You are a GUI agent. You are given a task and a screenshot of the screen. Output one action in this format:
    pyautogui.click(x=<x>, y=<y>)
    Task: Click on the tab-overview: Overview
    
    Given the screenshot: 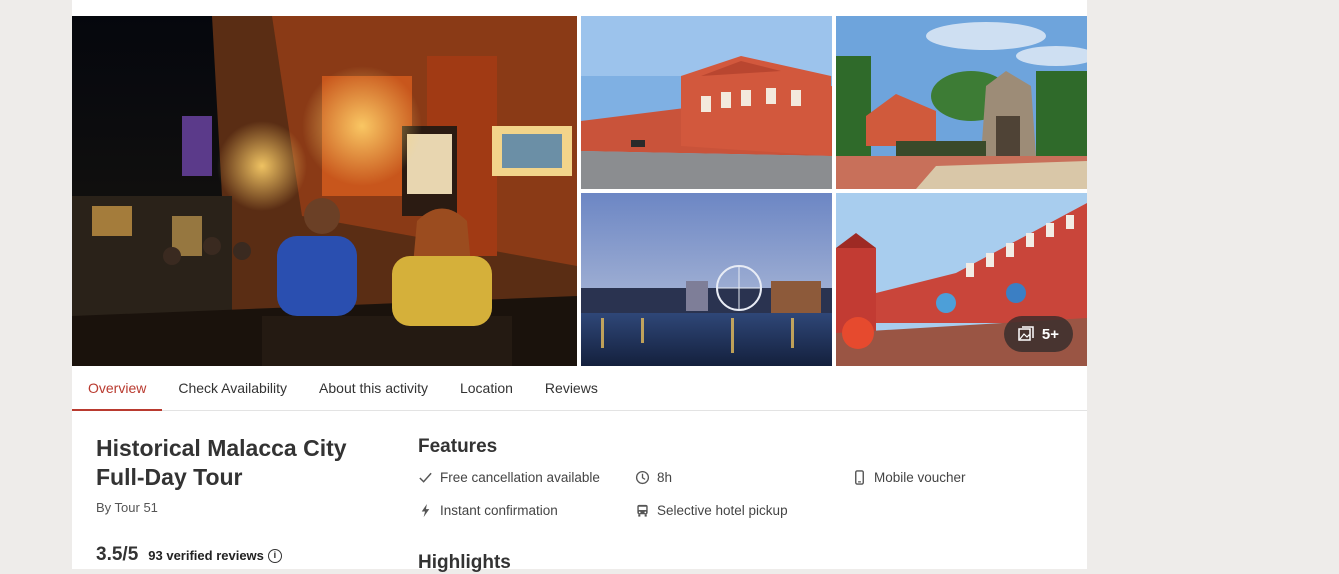 What is the action you would take?
    pyautogui.click(x=117, y=388)
    